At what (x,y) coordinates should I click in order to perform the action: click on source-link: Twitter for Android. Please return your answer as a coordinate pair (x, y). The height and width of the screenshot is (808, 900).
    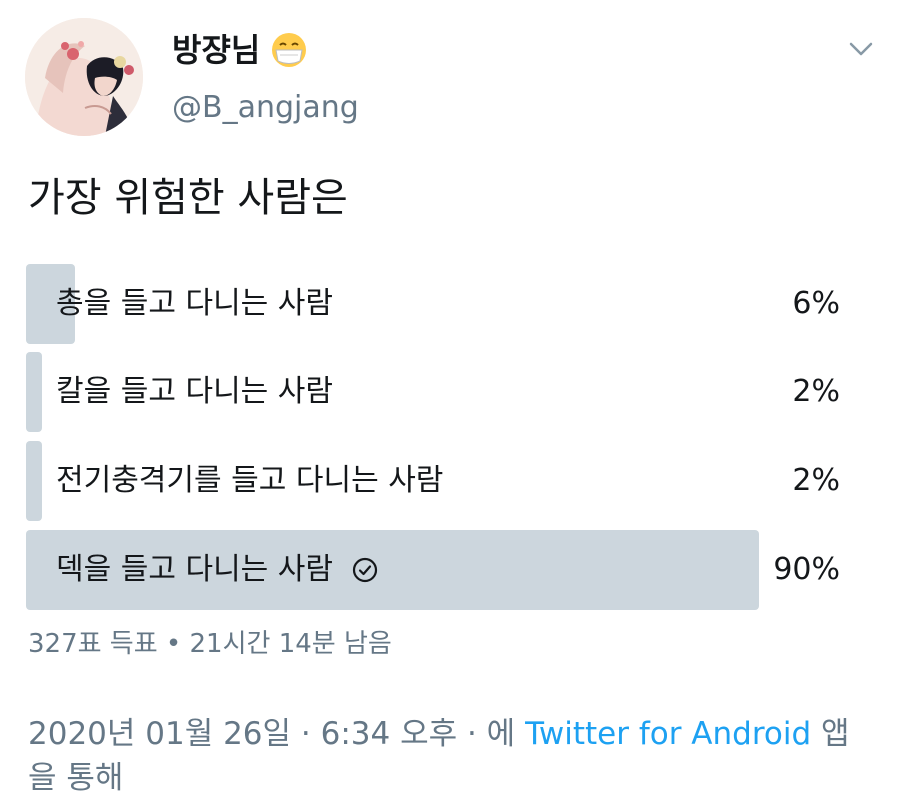
    Looking at the image, I should click on (668, 734).